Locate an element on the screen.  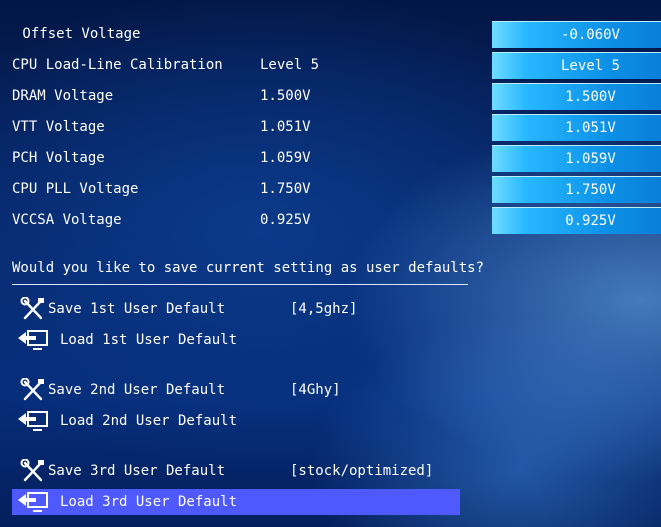
profile-note: [stock/optimized] is located at coordinates (362, 471).